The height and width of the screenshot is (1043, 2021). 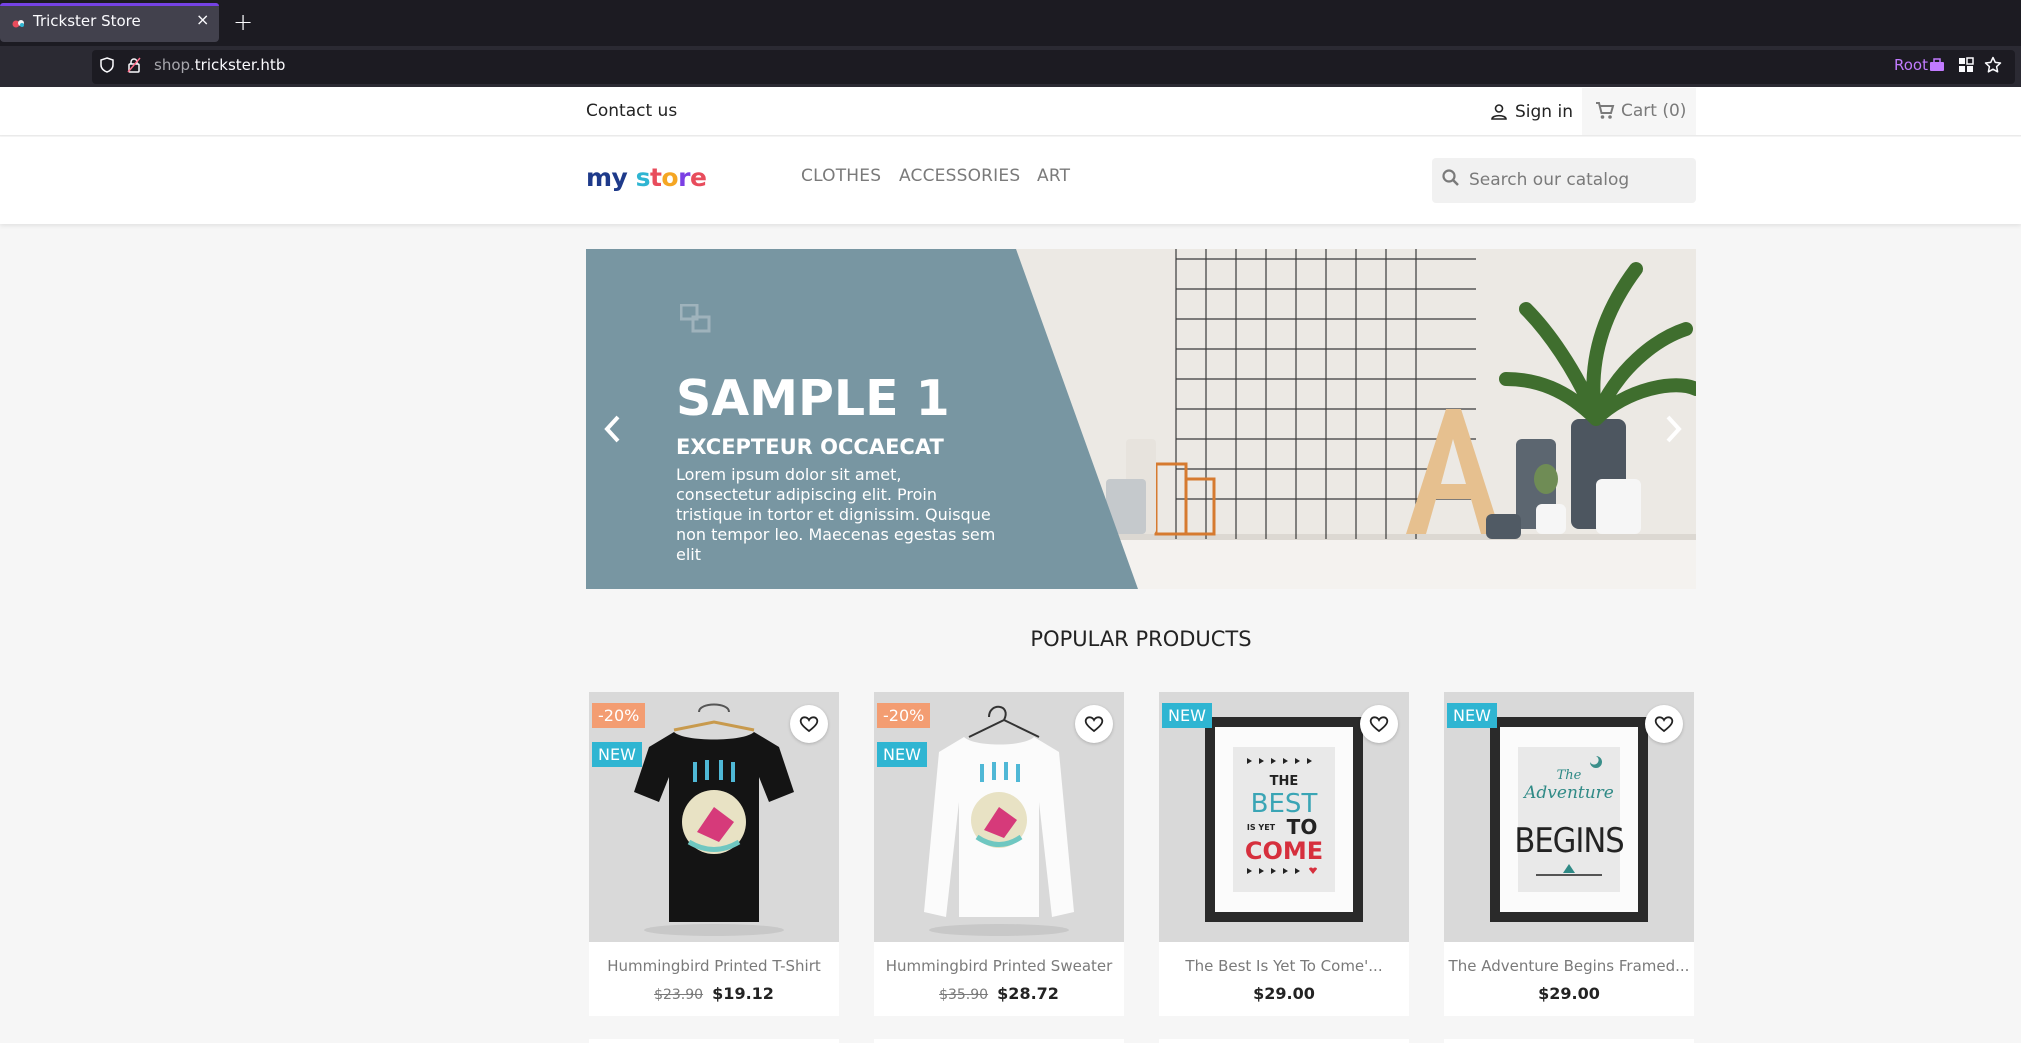 What do you see at coordinates (999, 966) in the screenshot?
I see `product-name: Hummingbird Printed Sweater` at bounding box center [999, 966].